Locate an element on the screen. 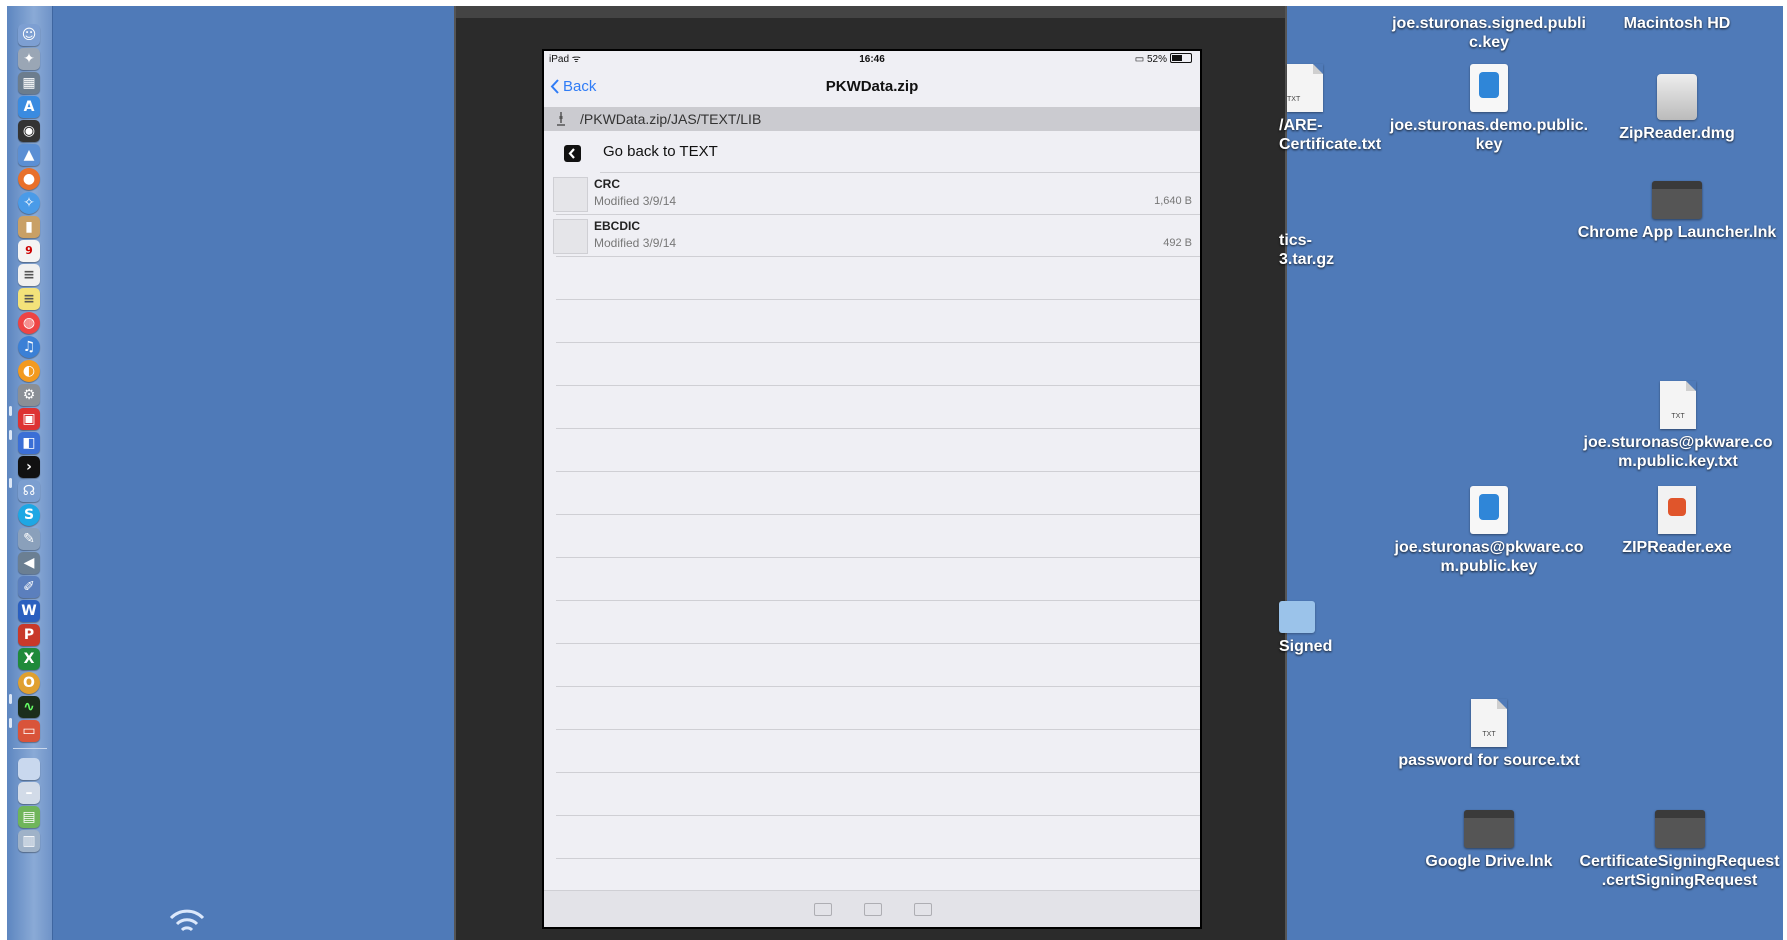  desktop-item-pkware-public-key: joe.sturonas@pkware.co m.public.key is located at coordinates (1489, 531).